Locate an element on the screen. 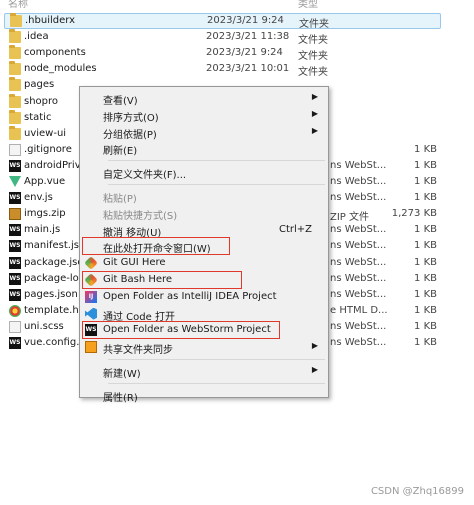 The image size is (474, 505). menu-item-label: 粘贴快捷方式(S) is located at coordinates (140, 216).